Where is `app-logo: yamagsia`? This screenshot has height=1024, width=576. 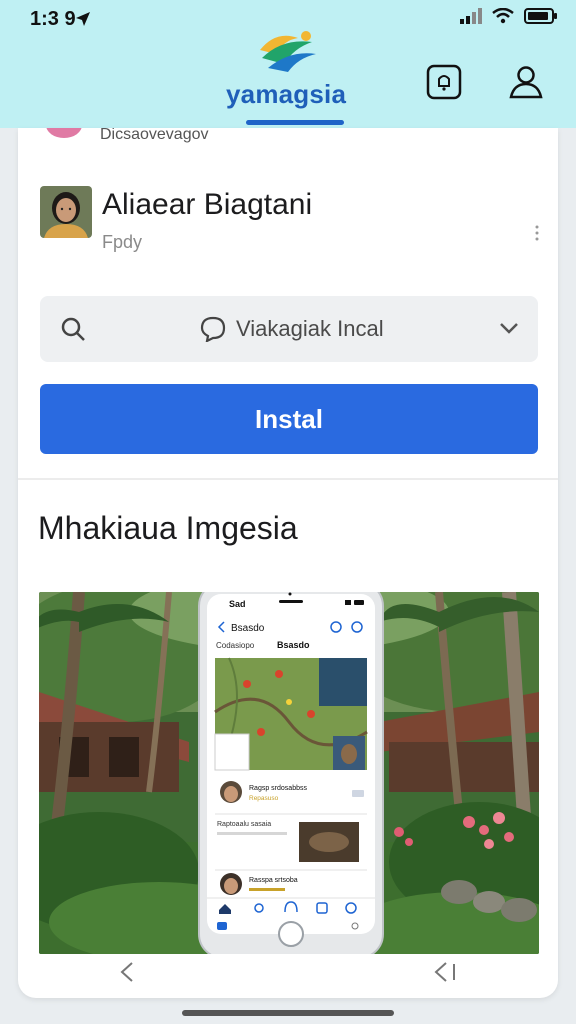 app-logo: yamagsia is located at coordinates (286, 68).